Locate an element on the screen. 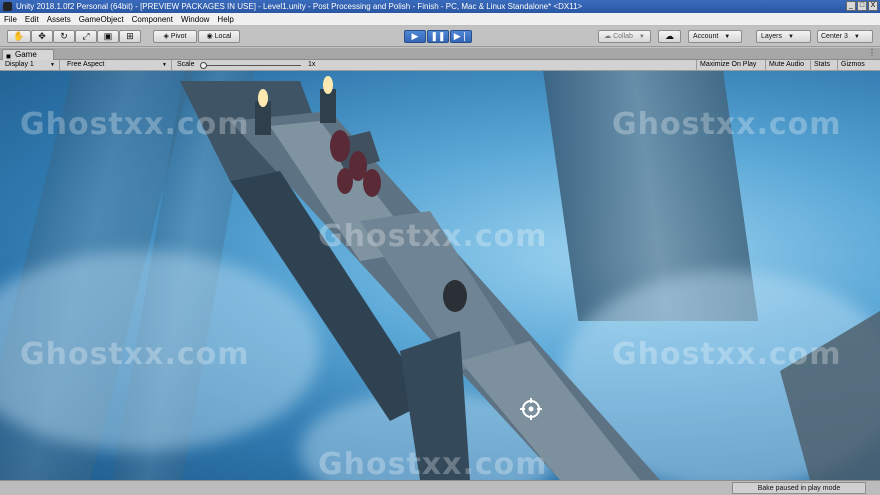 The image size is (880, 495). display-label: Display 1 is located at coordinates (19, 64).